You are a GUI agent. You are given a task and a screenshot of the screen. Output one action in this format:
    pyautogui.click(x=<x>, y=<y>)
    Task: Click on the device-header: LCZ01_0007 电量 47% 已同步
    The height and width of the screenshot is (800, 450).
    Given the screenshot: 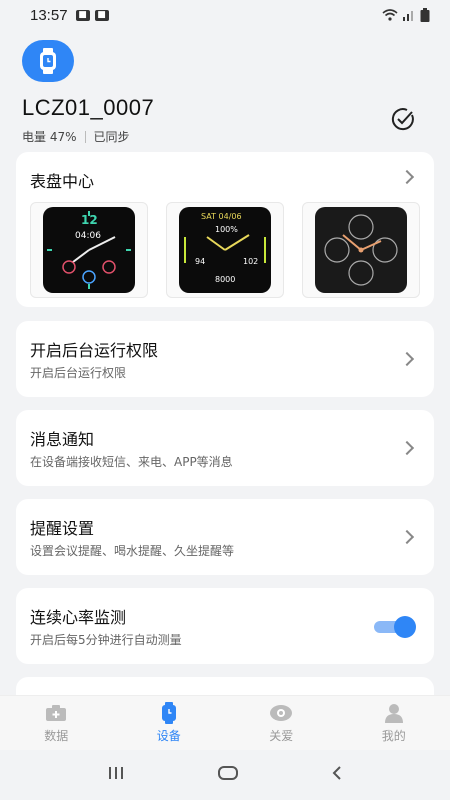 What is the action you would take?
    pyautogui.click(x=227, y=95)
    